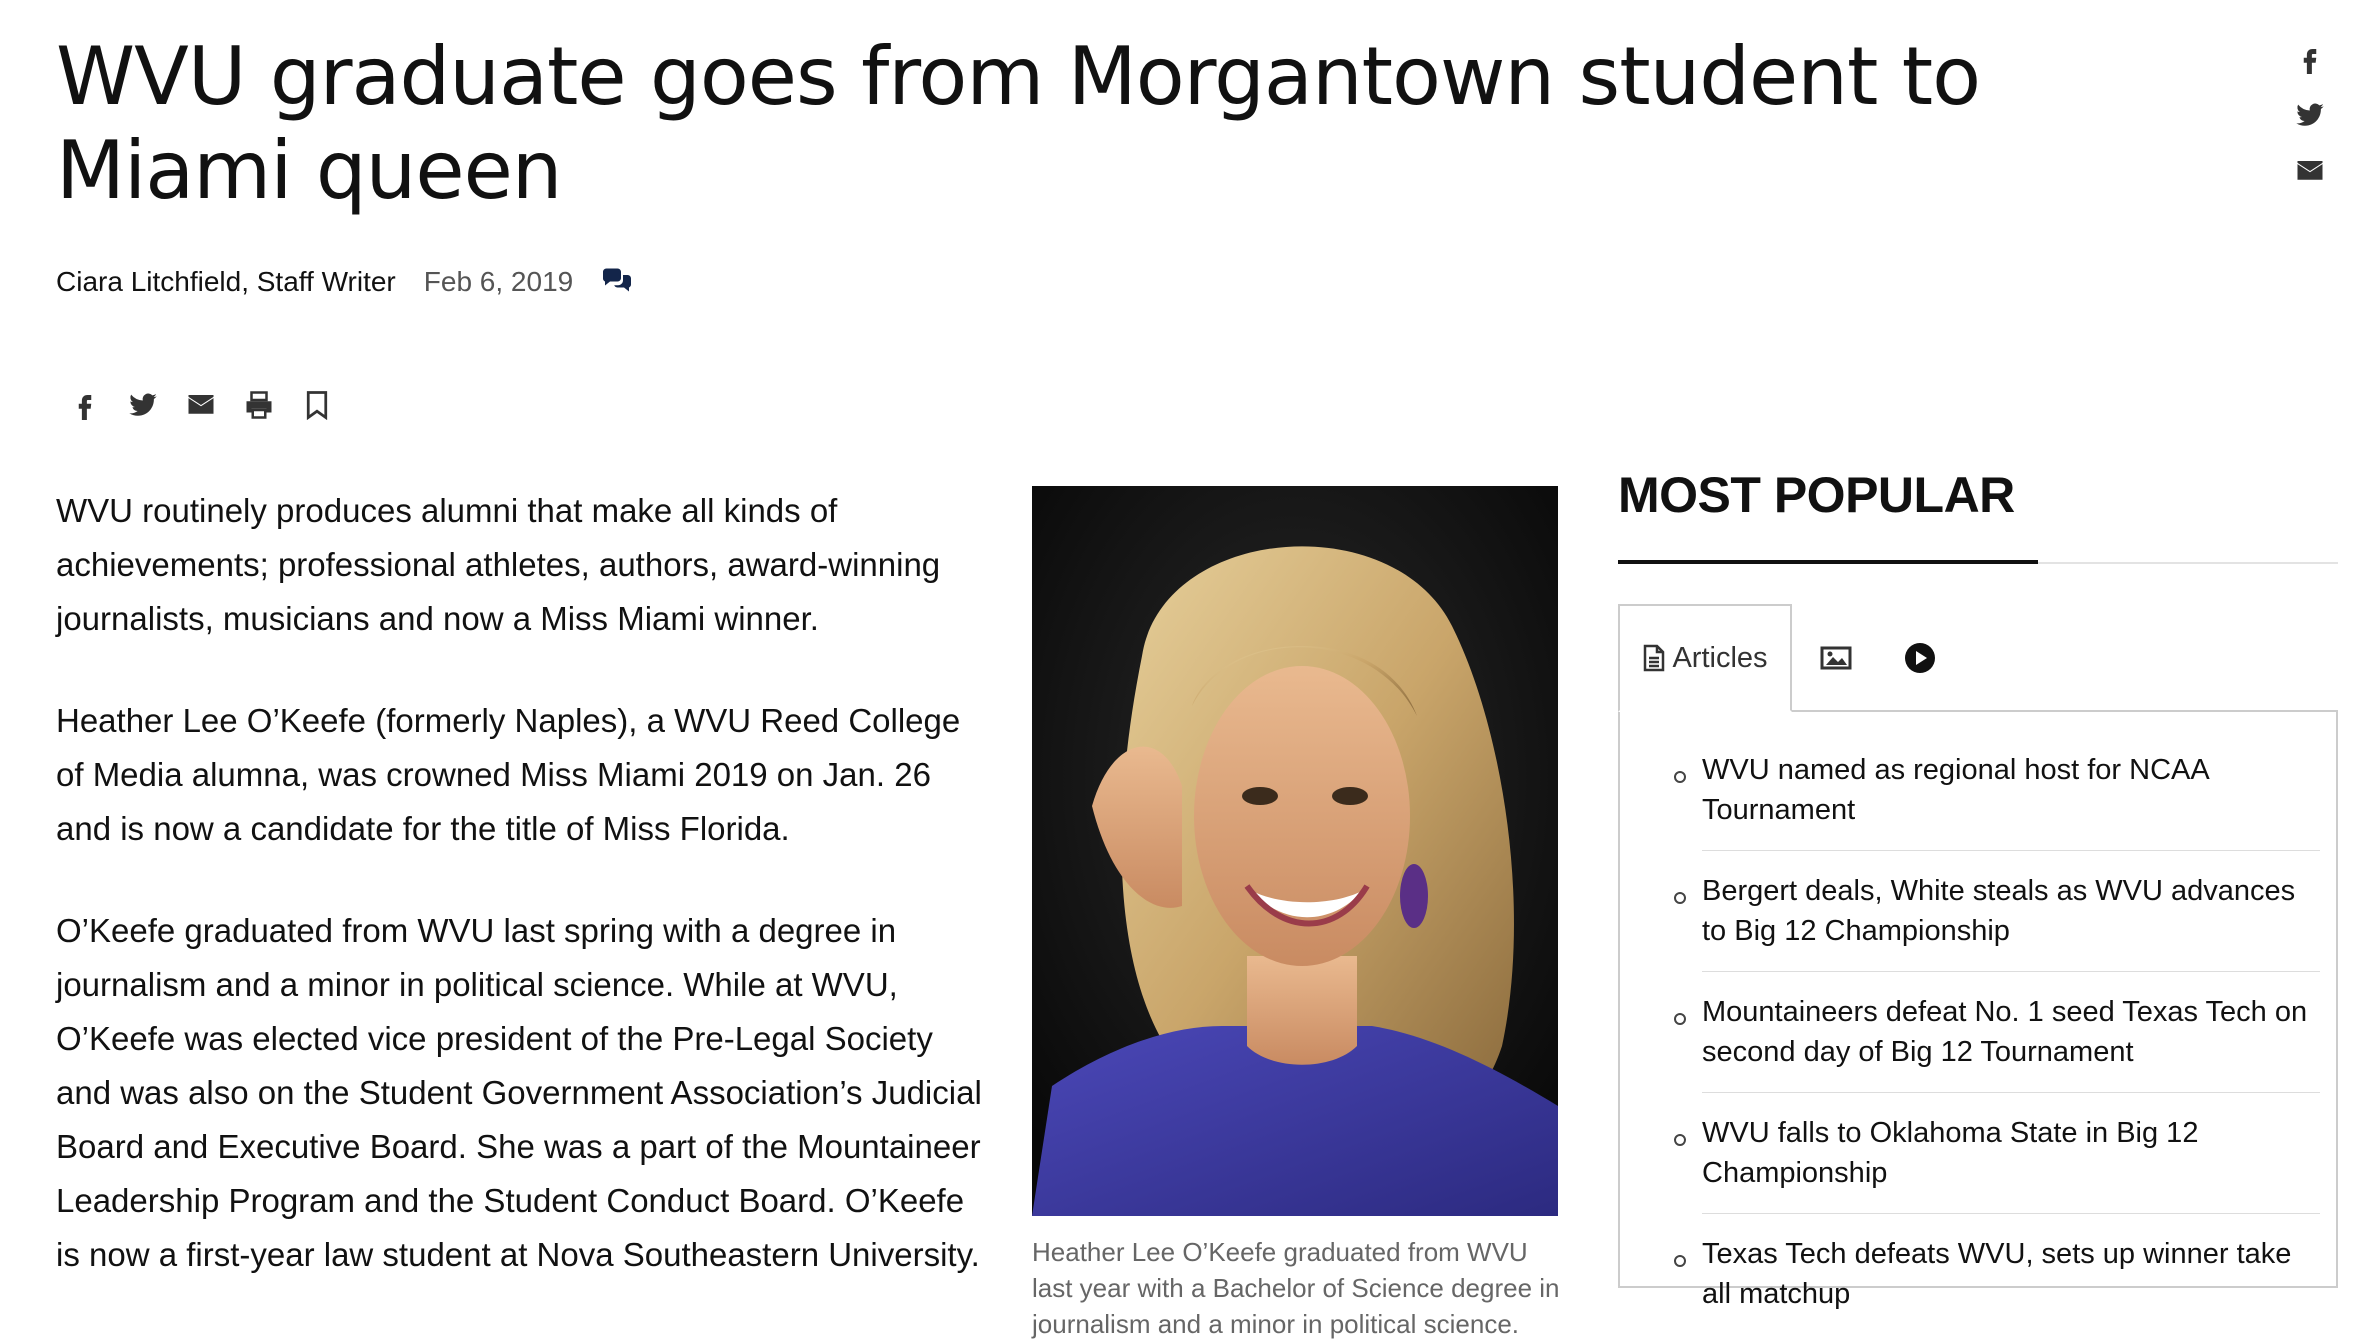 The height and width of the screenshot is (1344, 2374). Describe the element at coordinates (1295, 851) in the screenshot. I see `article-photo` at that location.